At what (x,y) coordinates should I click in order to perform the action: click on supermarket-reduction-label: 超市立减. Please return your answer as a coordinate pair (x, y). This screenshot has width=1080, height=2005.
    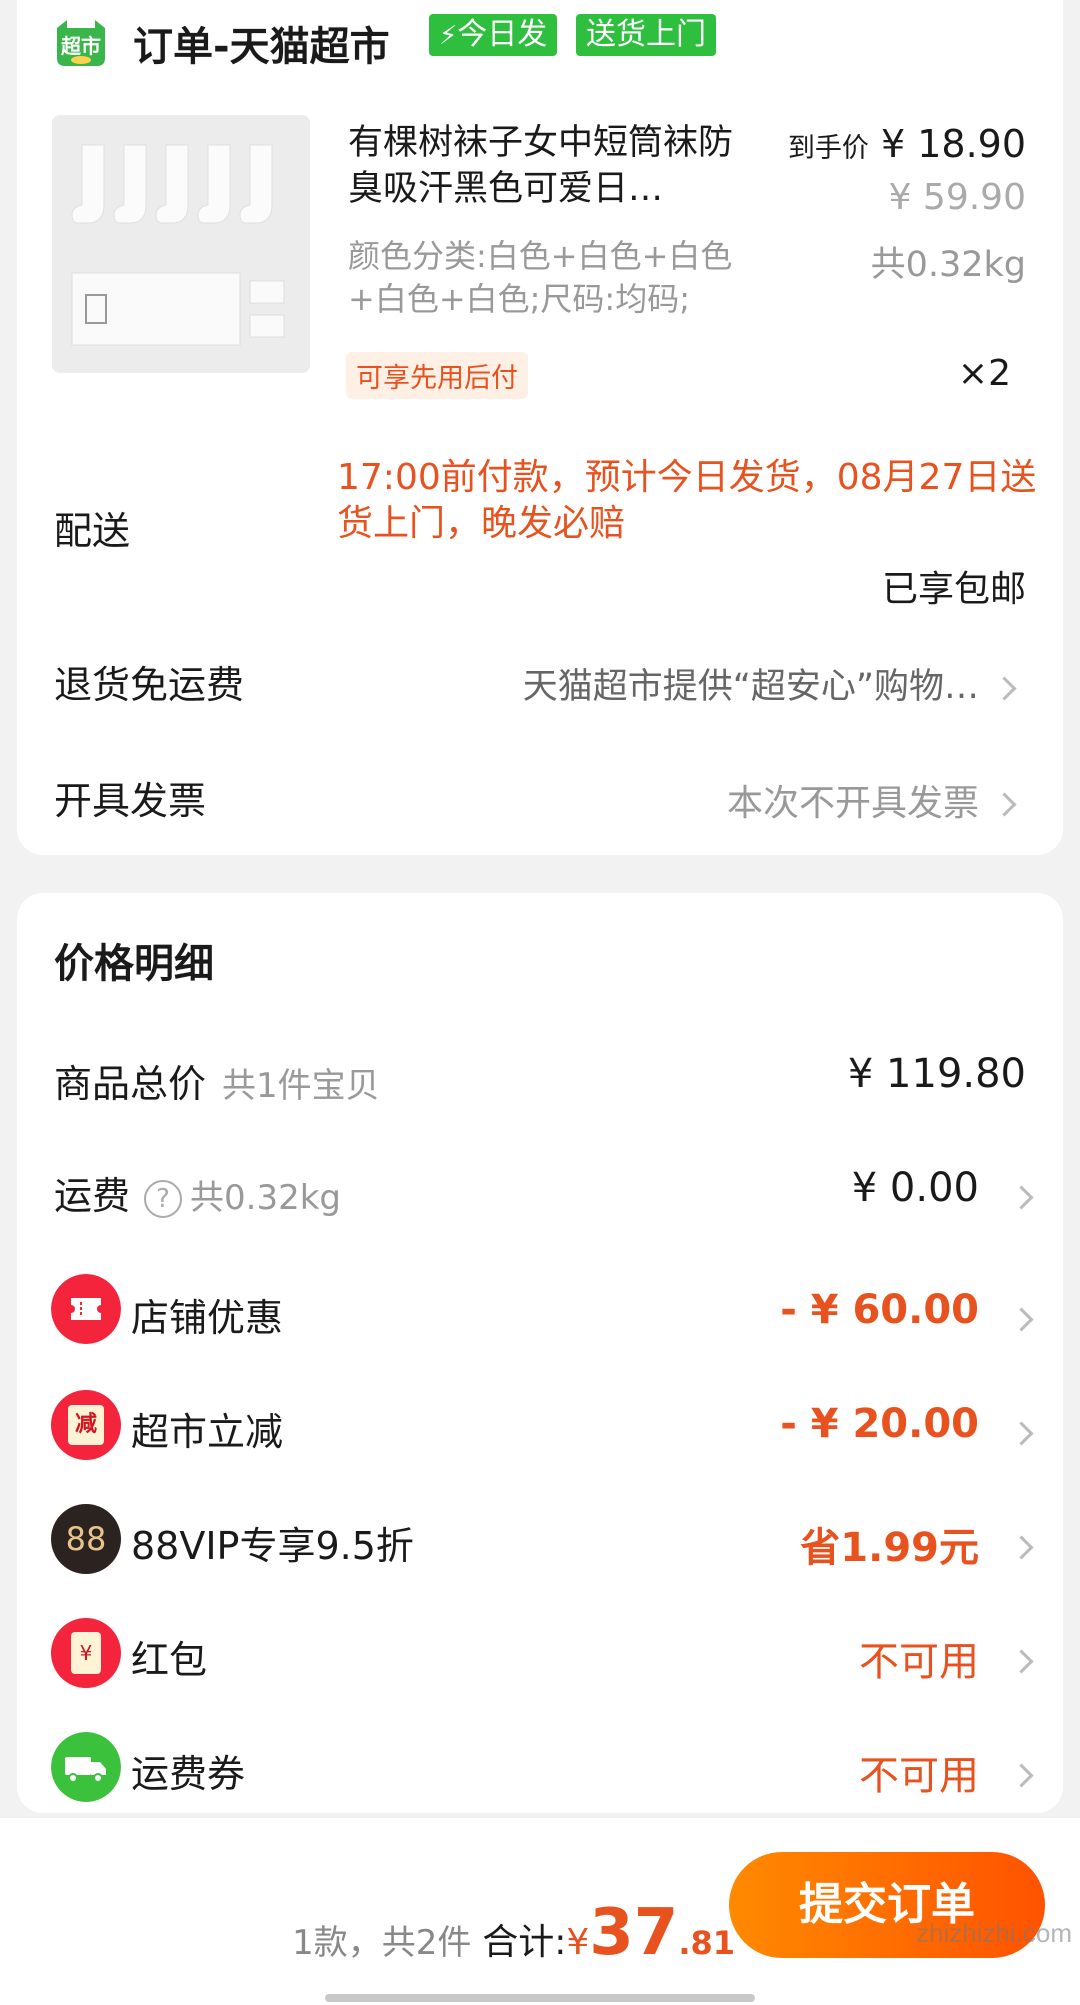
    Looking at the image, I should click on (207, 1432).